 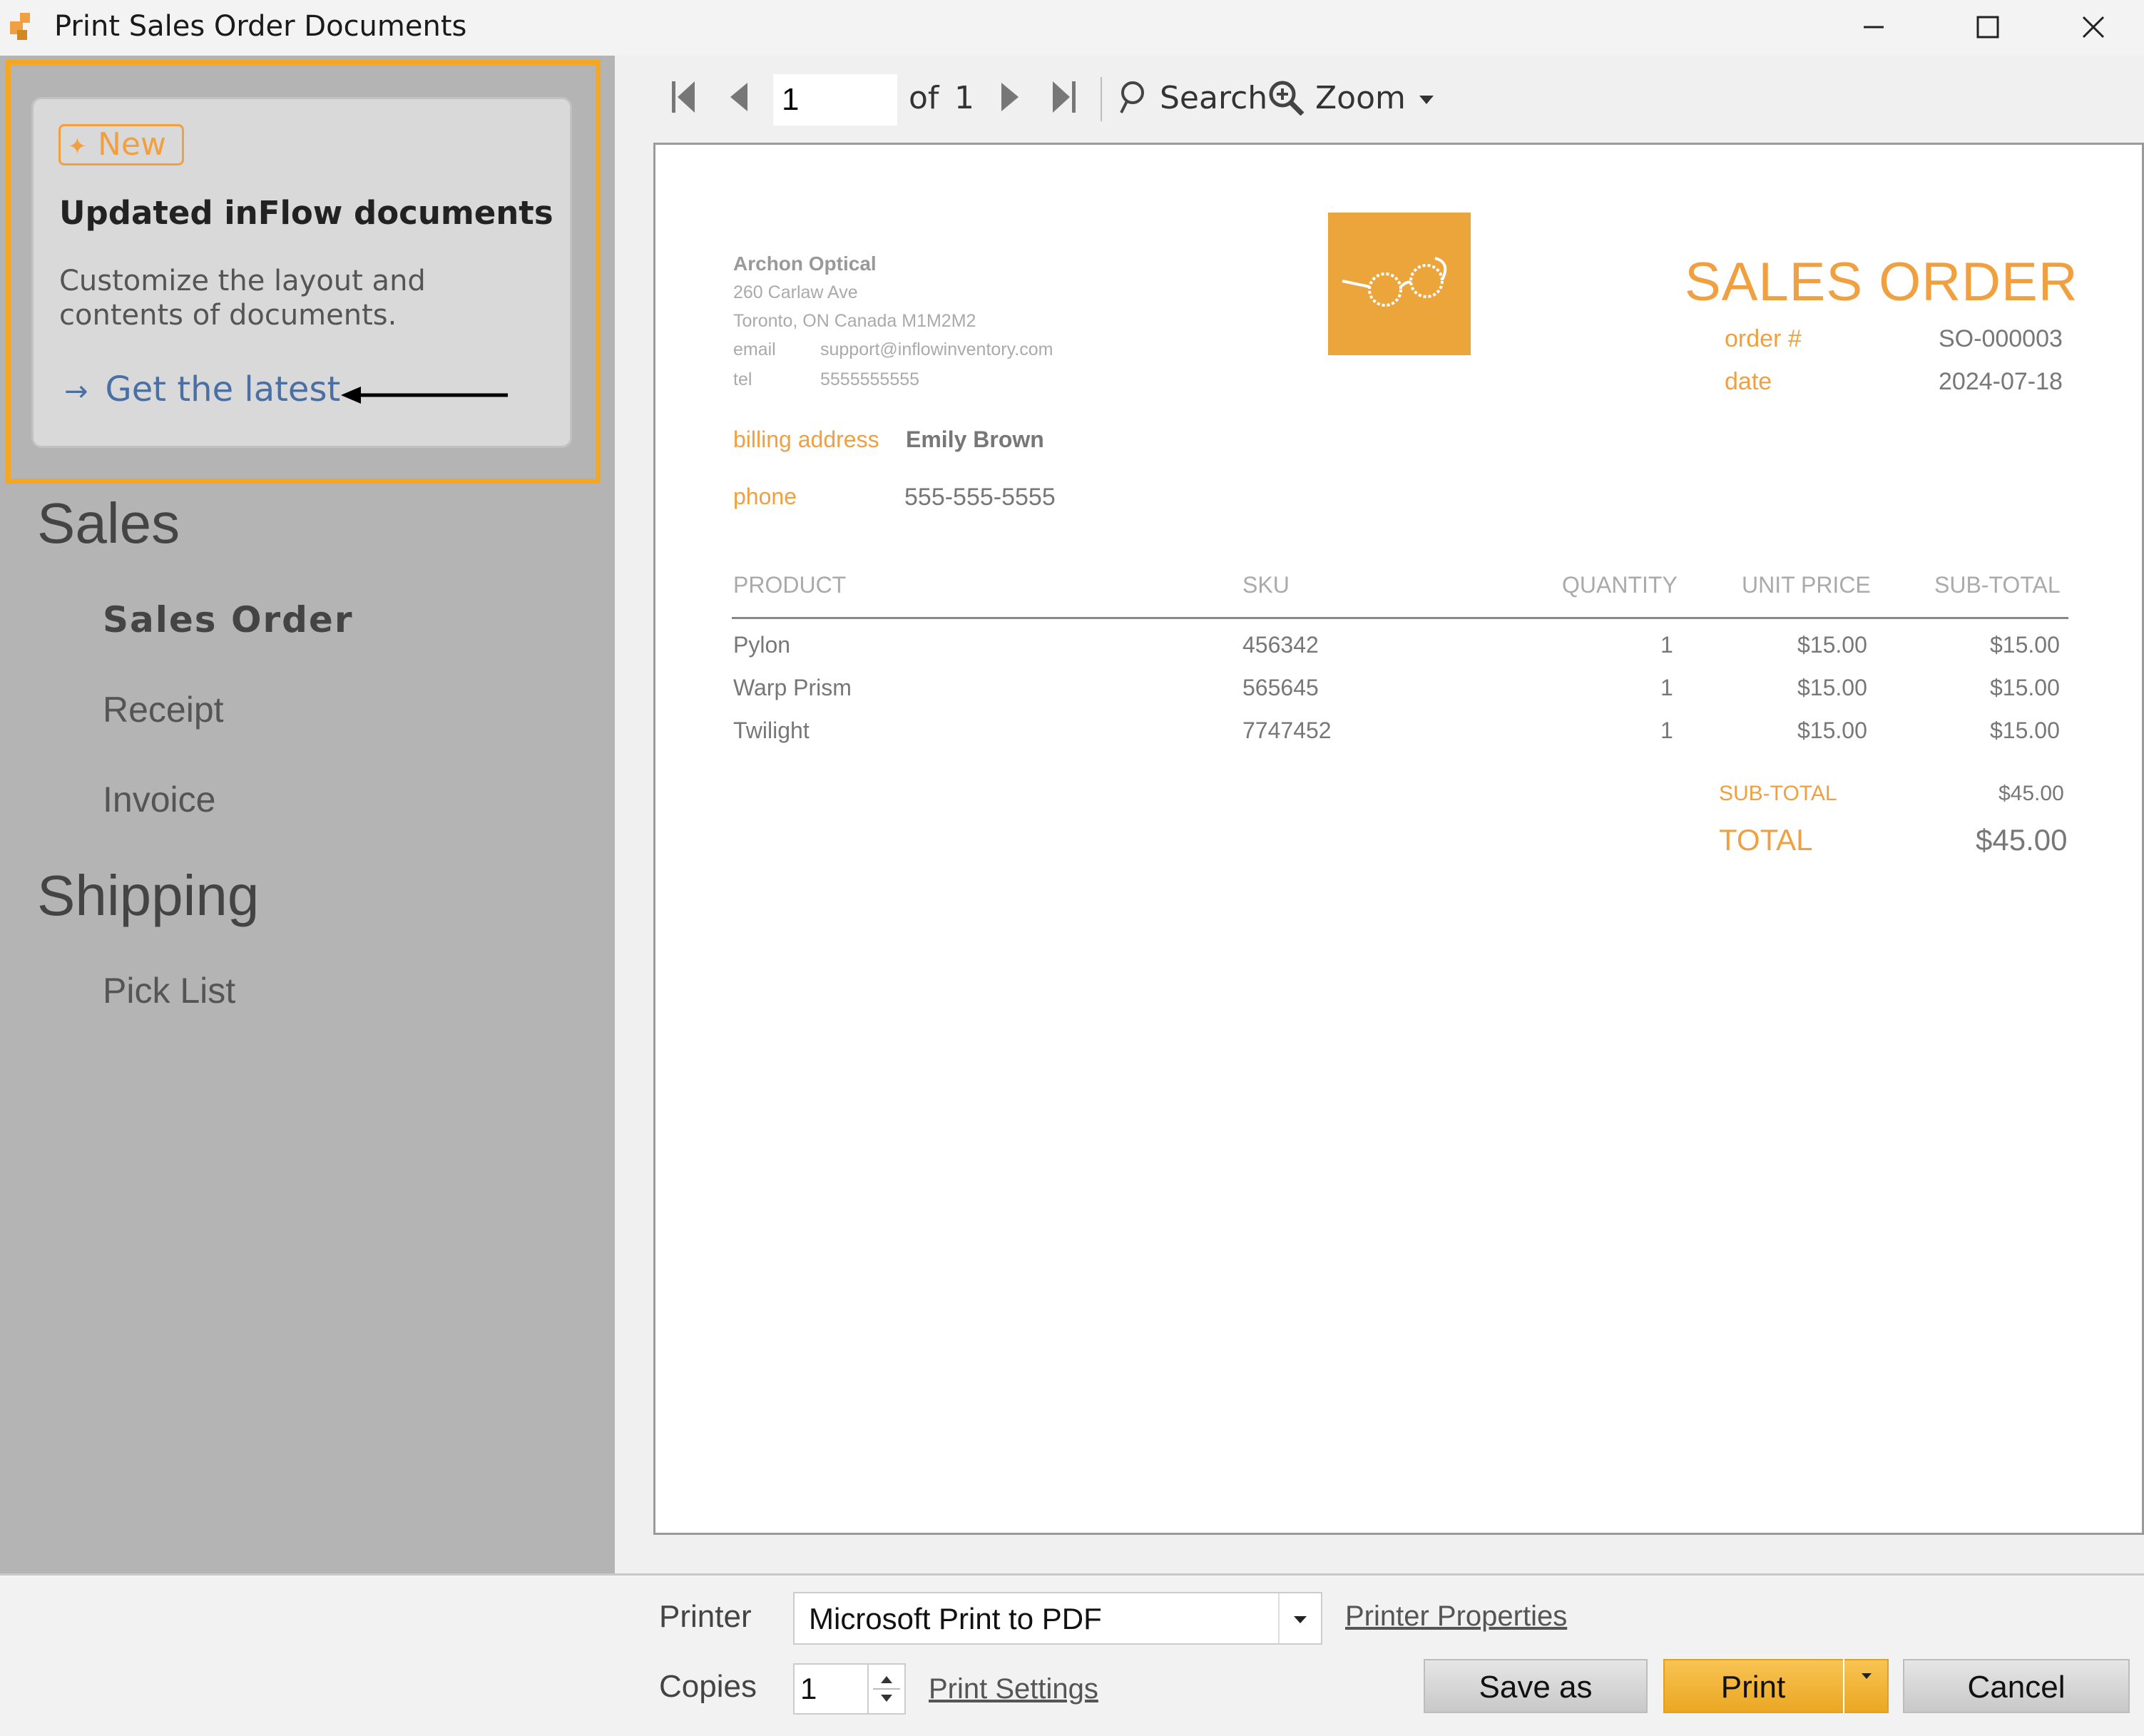 What do you see at coordinates (1400, 618) in the screenshot?
I see `table-header-divider` at bounding box center [1400, 618].